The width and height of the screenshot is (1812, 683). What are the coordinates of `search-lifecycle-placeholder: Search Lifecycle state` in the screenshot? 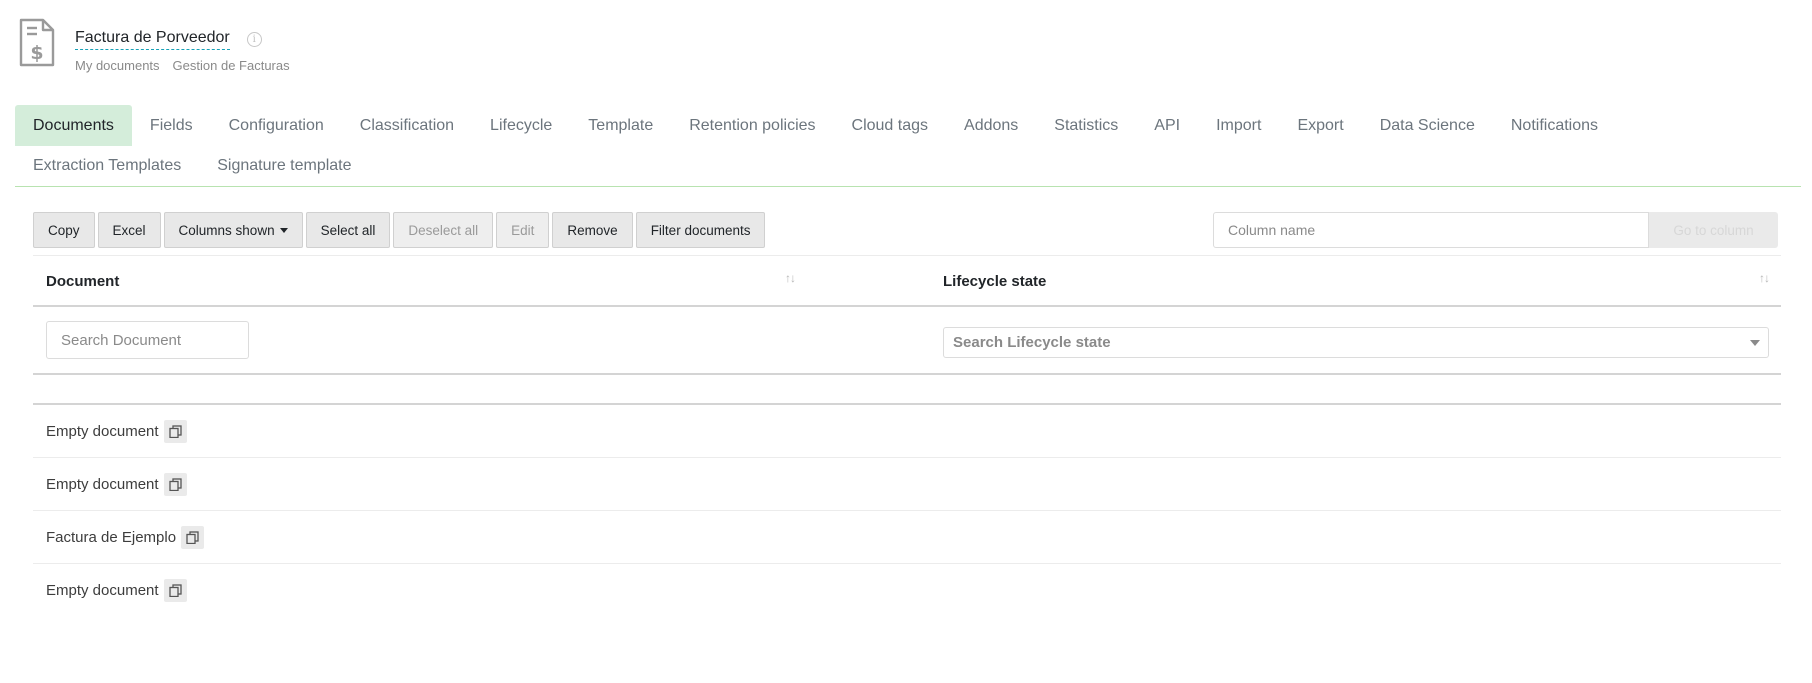 It's located at (1032, 342).